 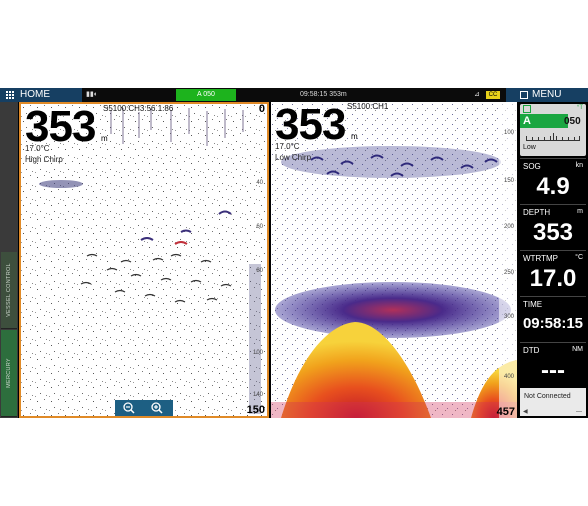 What do you see at coordinates (553, 232) in the screenshot?
I see `depth-value: 353` at bounding box center [553, 232].